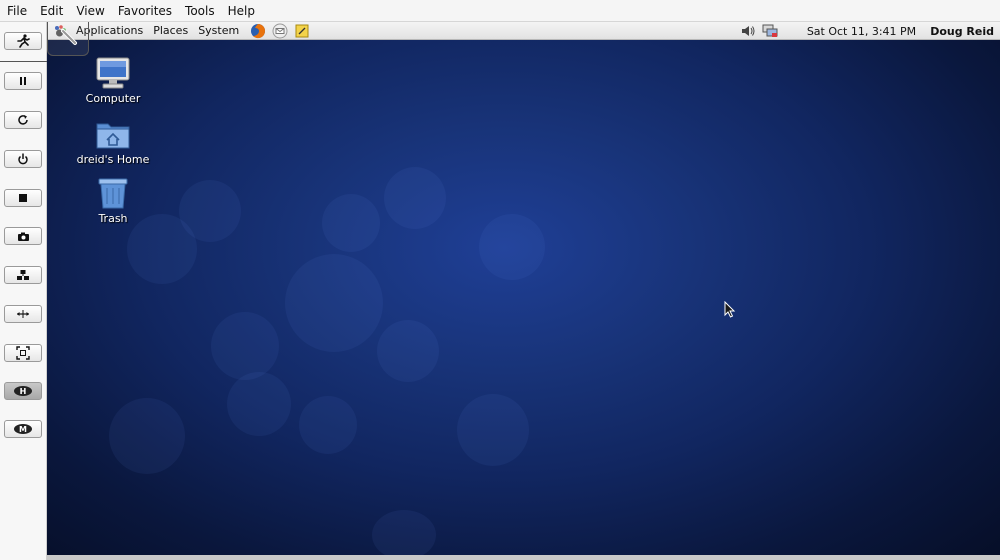 The width and height of the screenshot is (1000, 560). I want to click on magnifier-icon, so click(69, 37).